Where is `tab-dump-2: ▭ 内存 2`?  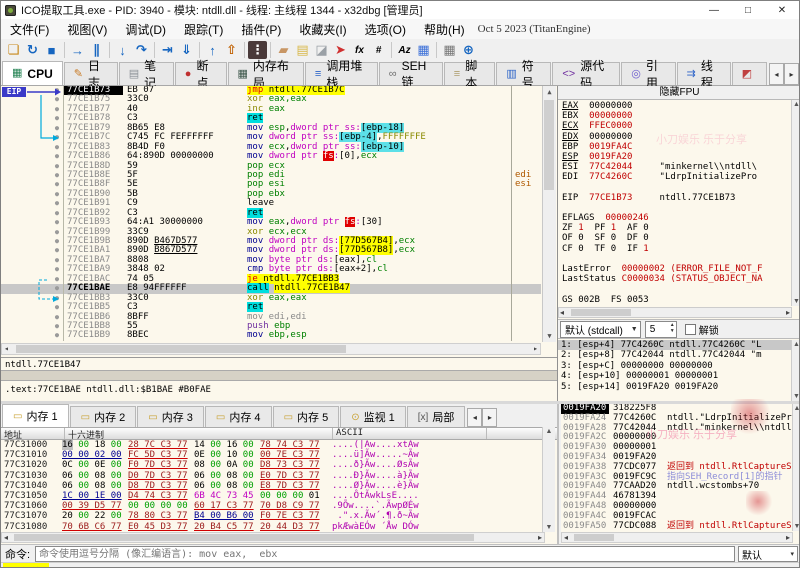
tab-dump-2: ▭ 内存 2 is located at coordinates (103, 416).